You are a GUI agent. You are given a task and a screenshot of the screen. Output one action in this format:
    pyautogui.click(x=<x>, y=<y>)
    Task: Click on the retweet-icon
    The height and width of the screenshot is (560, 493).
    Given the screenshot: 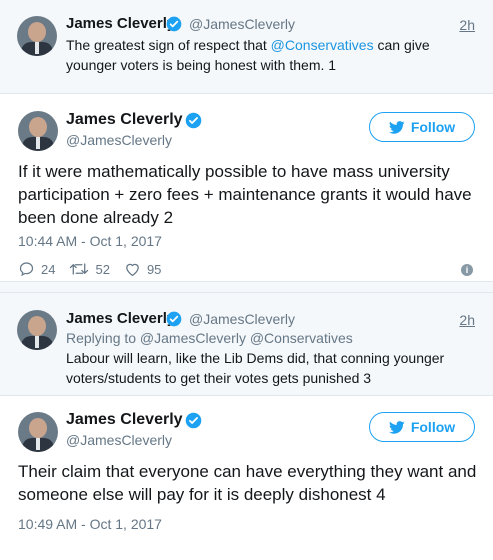 What is the action you would take?
    pyautogui.click(x=79, y=269)
    